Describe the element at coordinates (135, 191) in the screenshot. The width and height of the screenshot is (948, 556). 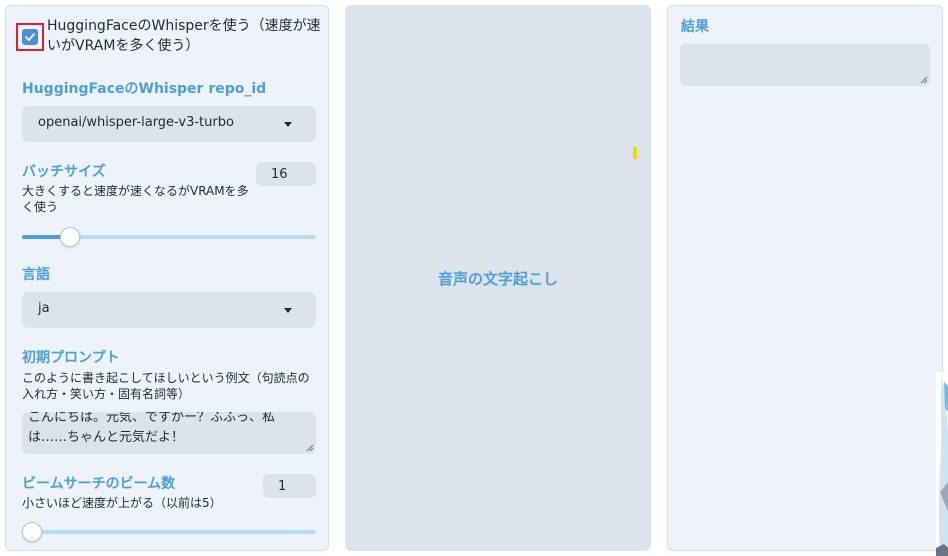
I see `batch-size-help: 大きくすると速度が速くなるがVRAMを多` at that location.